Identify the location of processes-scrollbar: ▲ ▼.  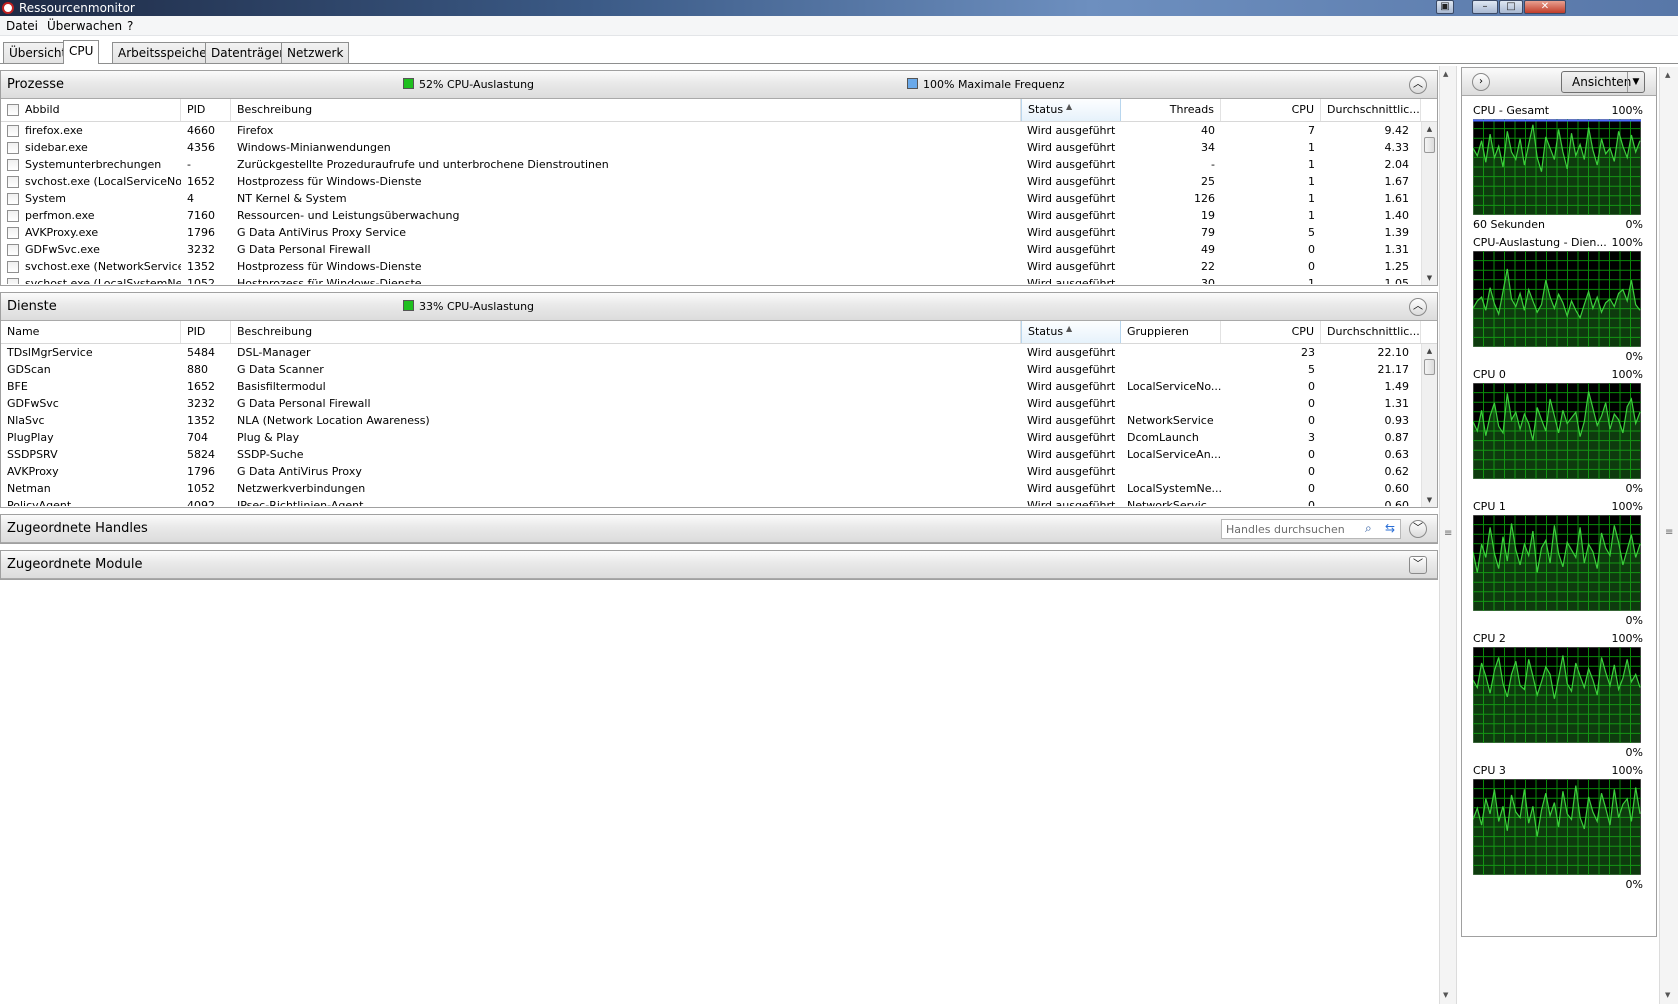
(1429, 203).